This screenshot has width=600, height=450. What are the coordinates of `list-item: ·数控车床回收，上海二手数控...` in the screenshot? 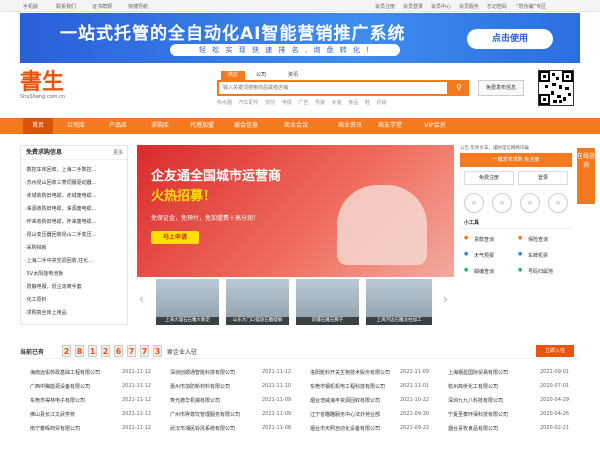 It's located at (75, 169).